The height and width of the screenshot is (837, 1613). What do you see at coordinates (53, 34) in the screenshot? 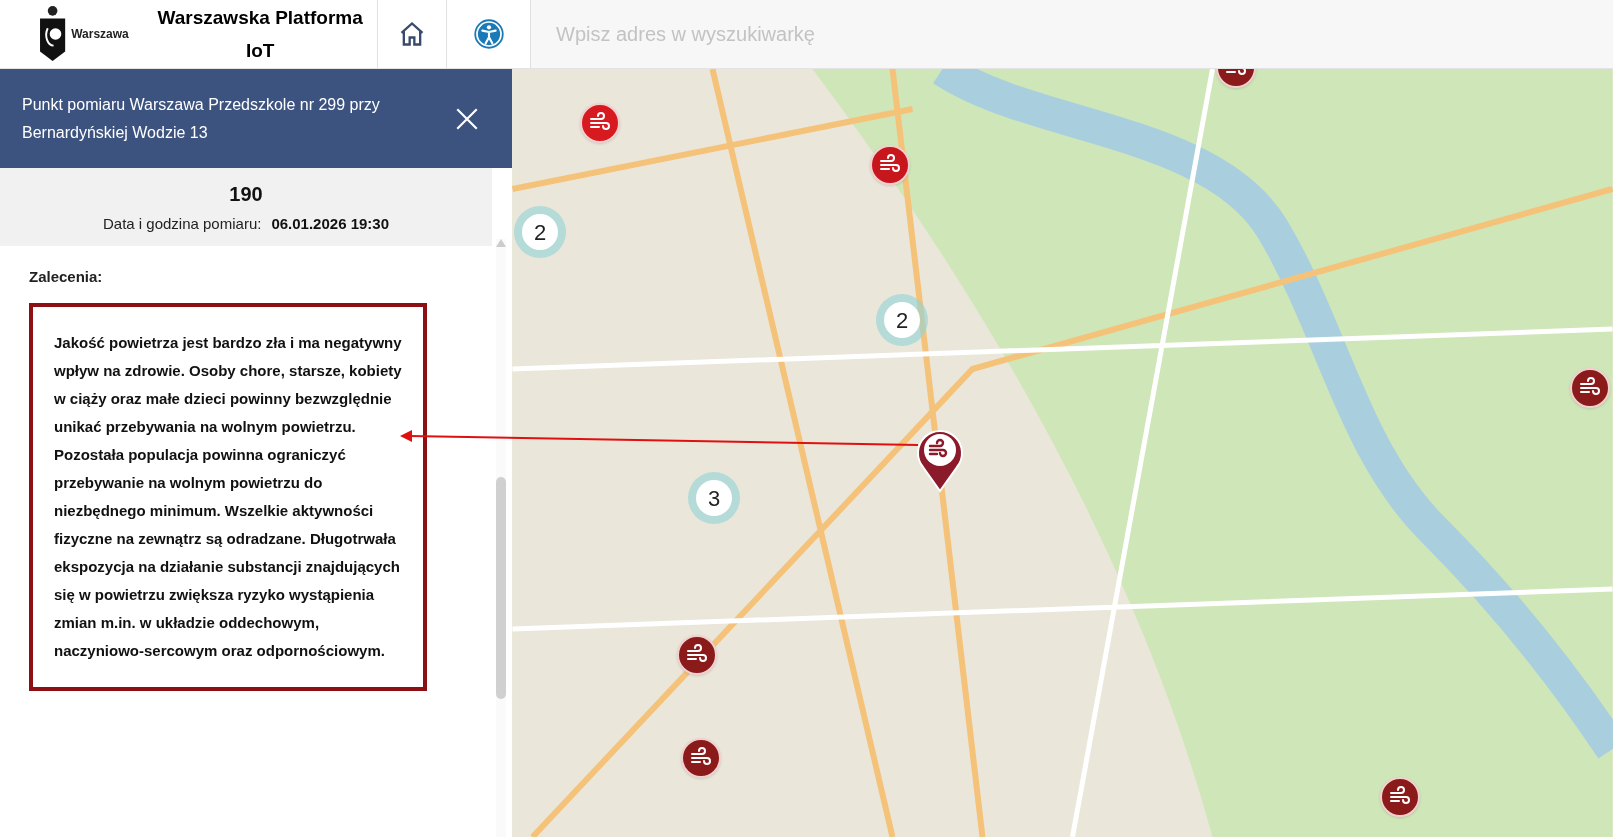
I see `city-crest-icon` at bounding box center [53, 34].